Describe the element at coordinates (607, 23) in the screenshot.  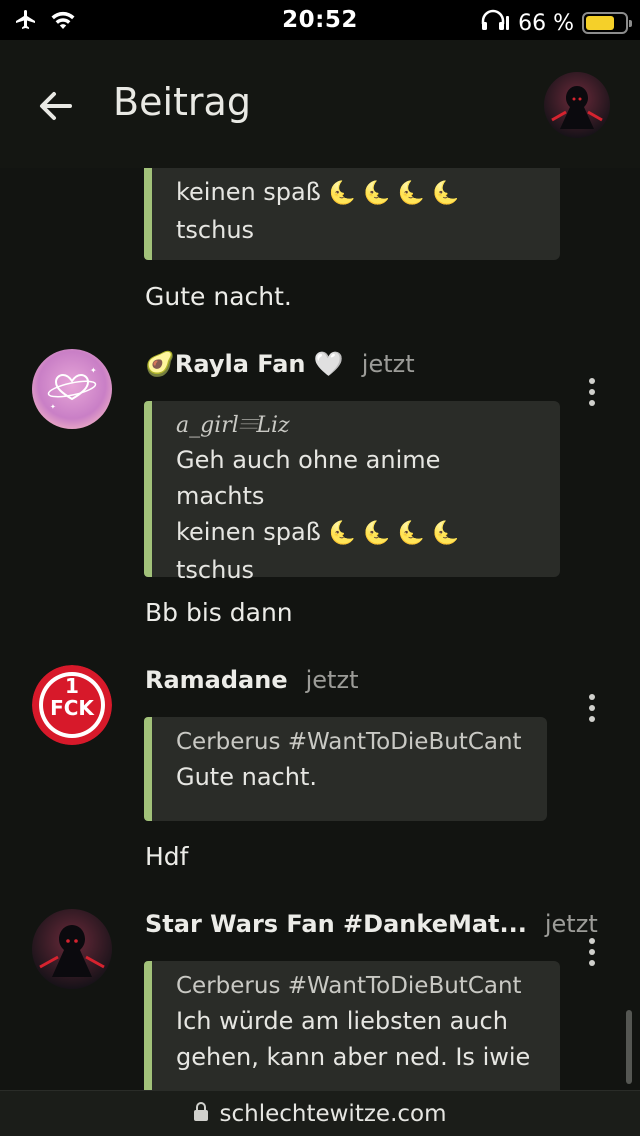
I see `battery-icon` at that location.